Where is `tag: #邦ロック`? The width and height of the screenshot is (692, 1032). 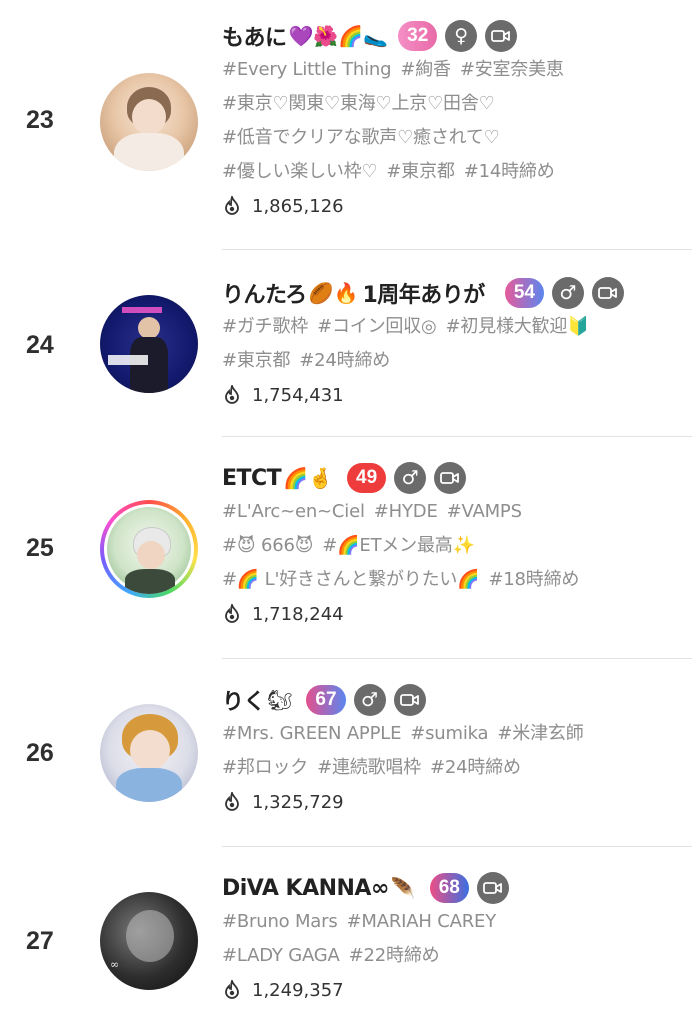 tag: #邦ロック is located at coordinates (265, 767).